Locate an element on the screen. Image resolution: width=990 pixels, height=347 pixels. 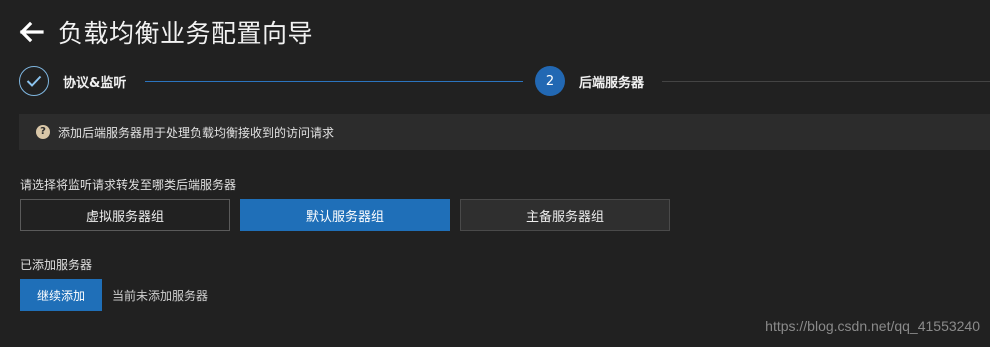
page-header: 负载均衡业务配置向导 is located at coordinates (165, 32).